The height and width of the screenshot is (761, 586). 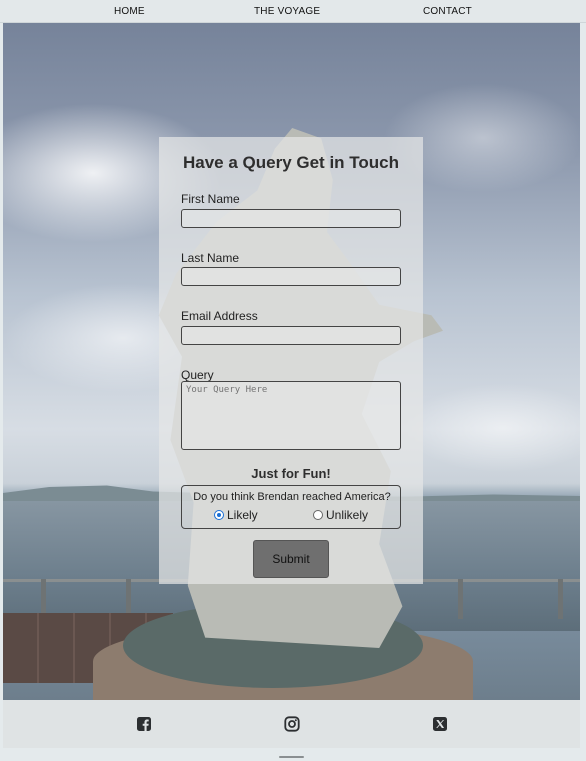 I want to click on email-label: Email Address, so click(x=219, y=316).